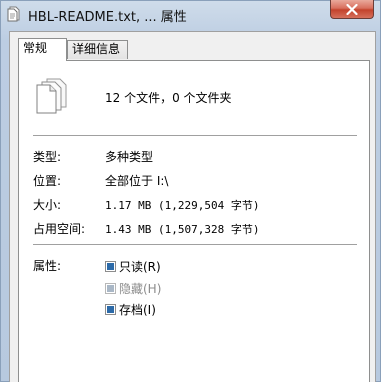 This screenshot has width=381, height=382. What do you see at coordinates (42, 49) in the screenshot?
I see `tab-general: 常规` at bounding box center [42, 49].